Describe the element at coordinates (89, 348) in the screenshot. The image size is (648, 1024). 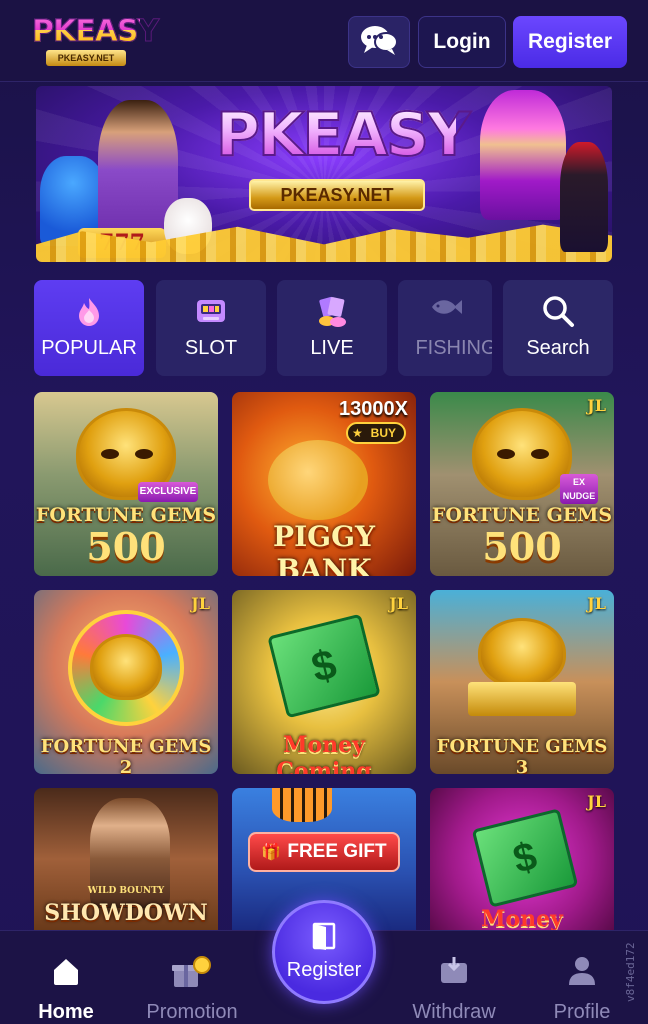
I see `tab-label: POPULAR` at that location.